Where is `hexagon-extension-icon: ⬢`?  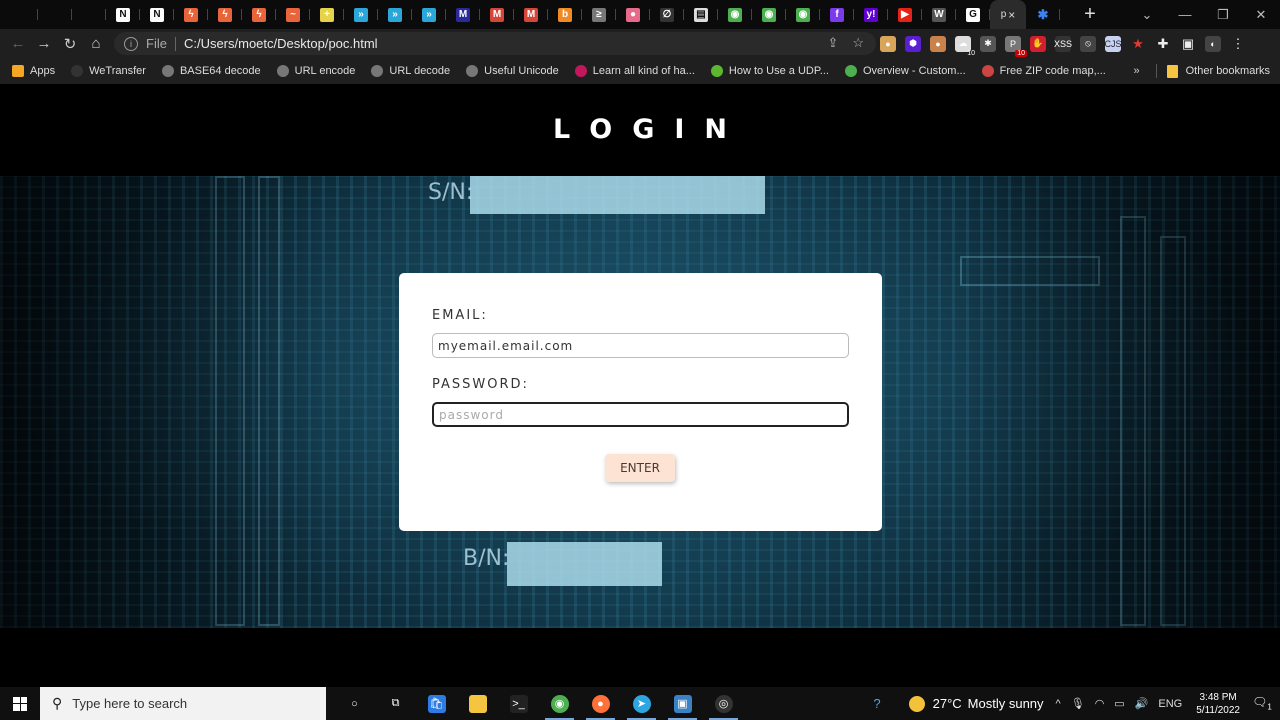
hexagon-extension-icon: ⬢ is located at coordinates (913, 43).